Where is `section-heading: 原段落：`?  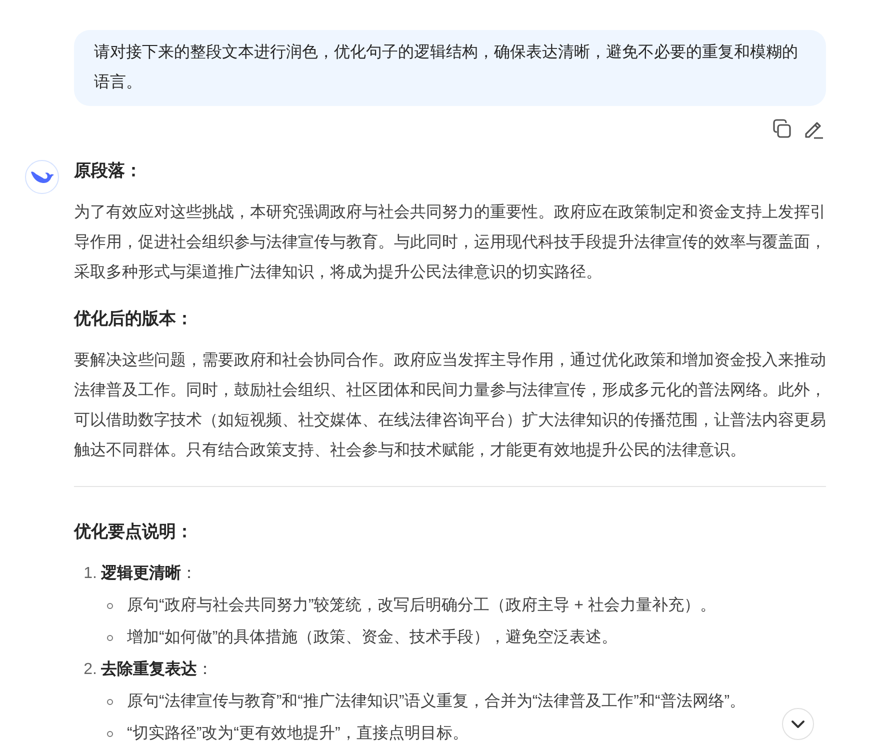
section-heading: 原段落： is located at coordinates (108, 171).